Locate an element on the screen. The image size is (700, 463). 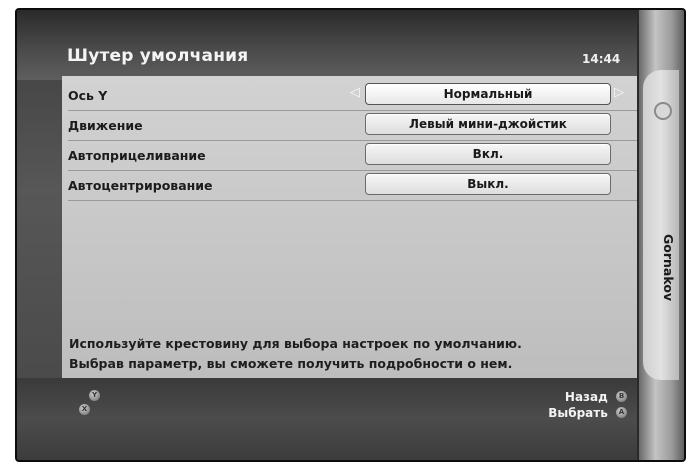
blade-ring-icon is located at coordinates (663, 111).